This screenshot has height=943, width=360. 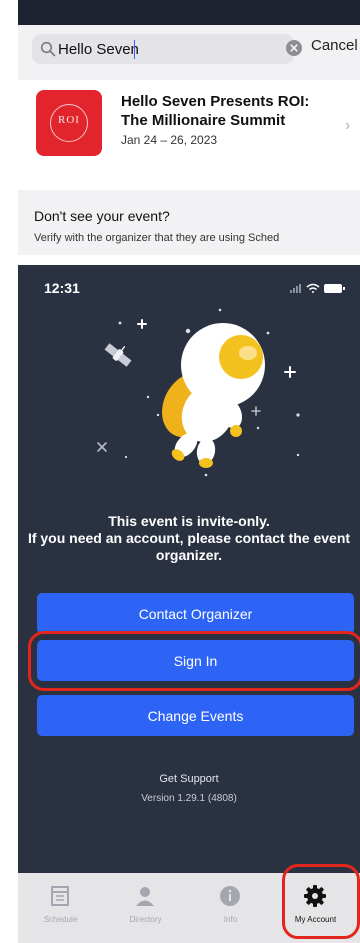 What do you see at coordinates (60, 919) in the screenshot?
I see `tab-label: Schedule` at bounding box center [60, 919].